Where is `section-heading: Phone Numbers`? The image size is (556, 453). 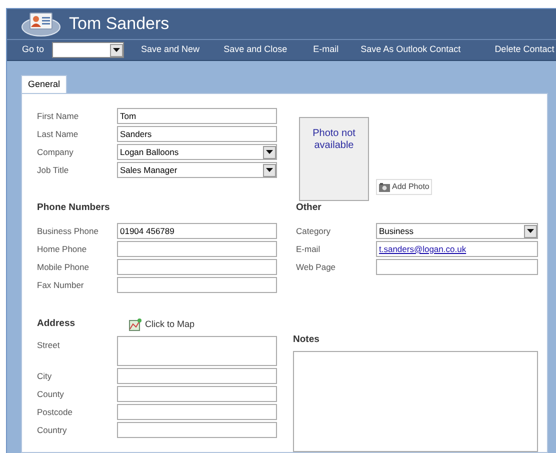
section-heading: Phone Numbers is located at coordinates (74, 208).